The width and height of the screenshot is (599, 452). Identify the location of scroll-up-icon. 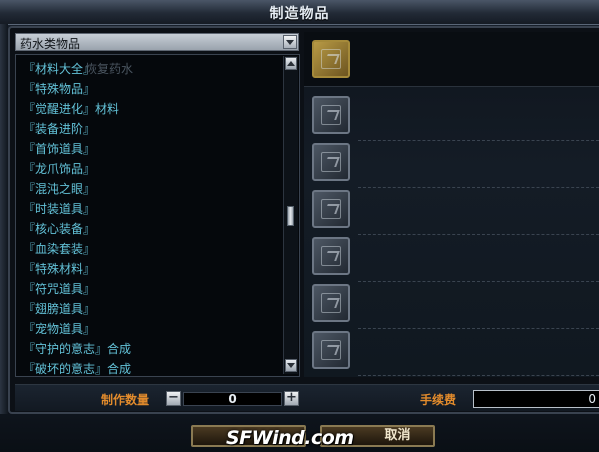
(291, 63).